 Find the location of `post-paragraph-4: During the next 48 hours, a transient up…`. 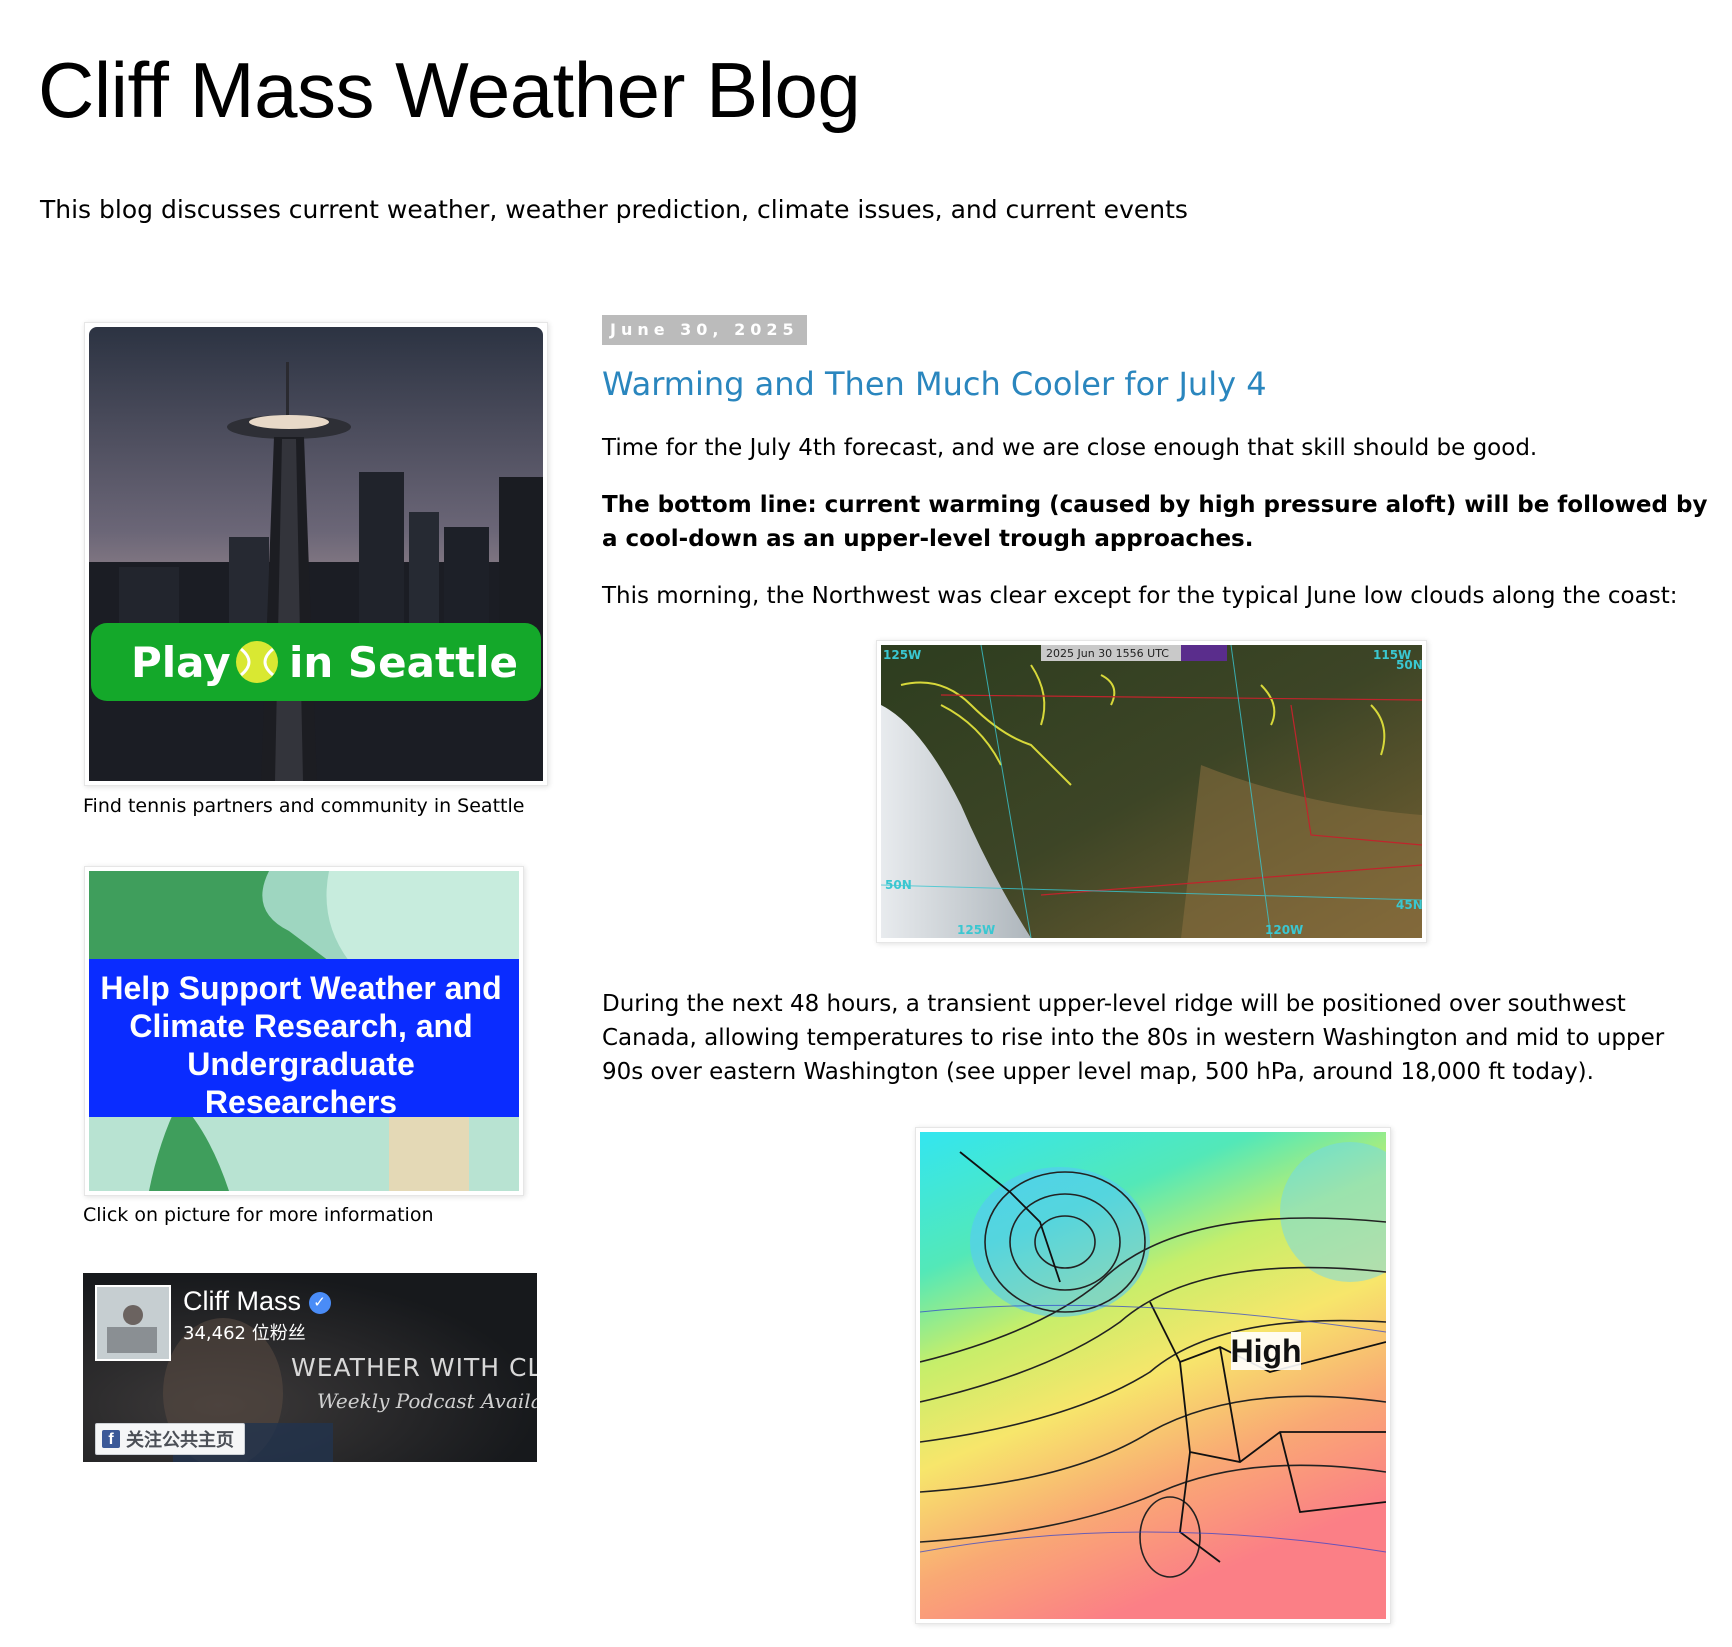

post-paragraph-4: During the next 48 hours, a transient up… is located at coordinates (1133, 1038).